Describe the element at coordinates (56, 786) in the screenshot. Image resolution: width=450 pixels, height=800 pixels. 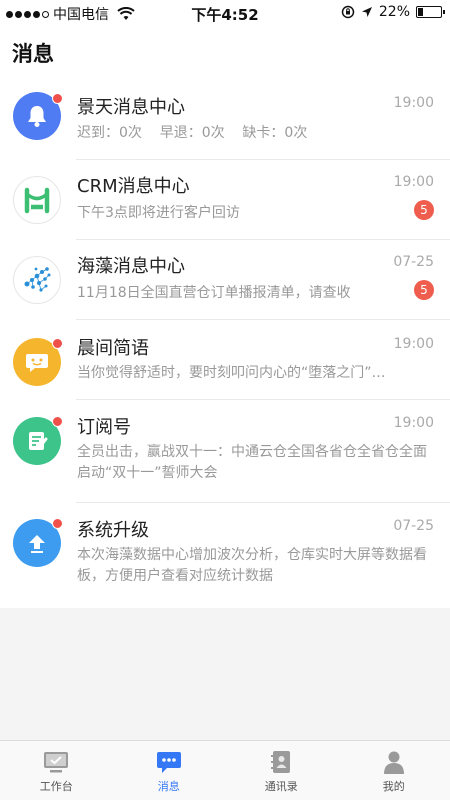
I see `tab-label: 工作台` at that location.